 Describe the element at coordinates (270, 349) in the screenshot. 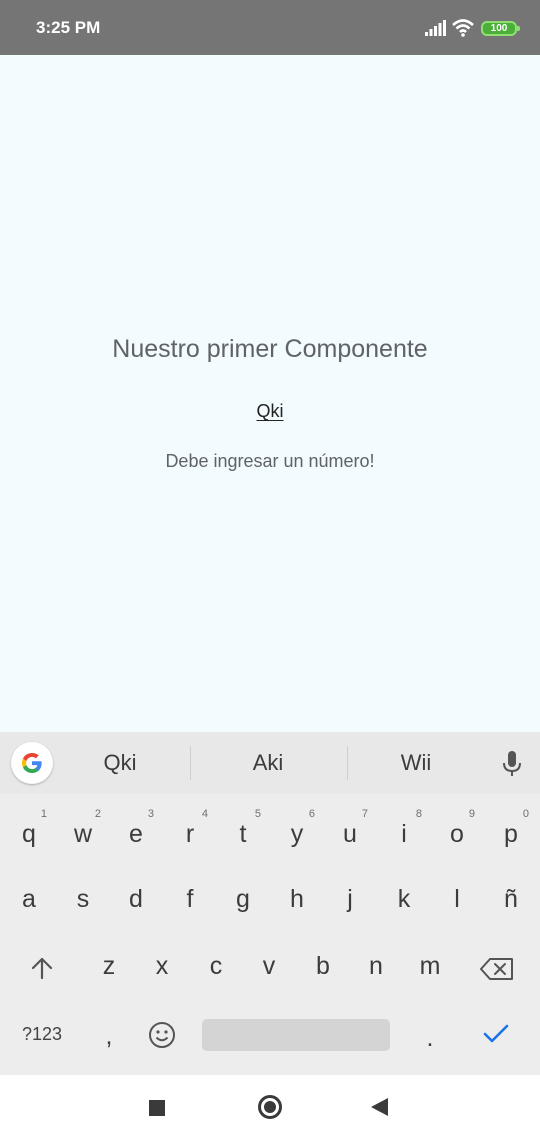

I see `page-title: Nuestro primer Componente` at that location.